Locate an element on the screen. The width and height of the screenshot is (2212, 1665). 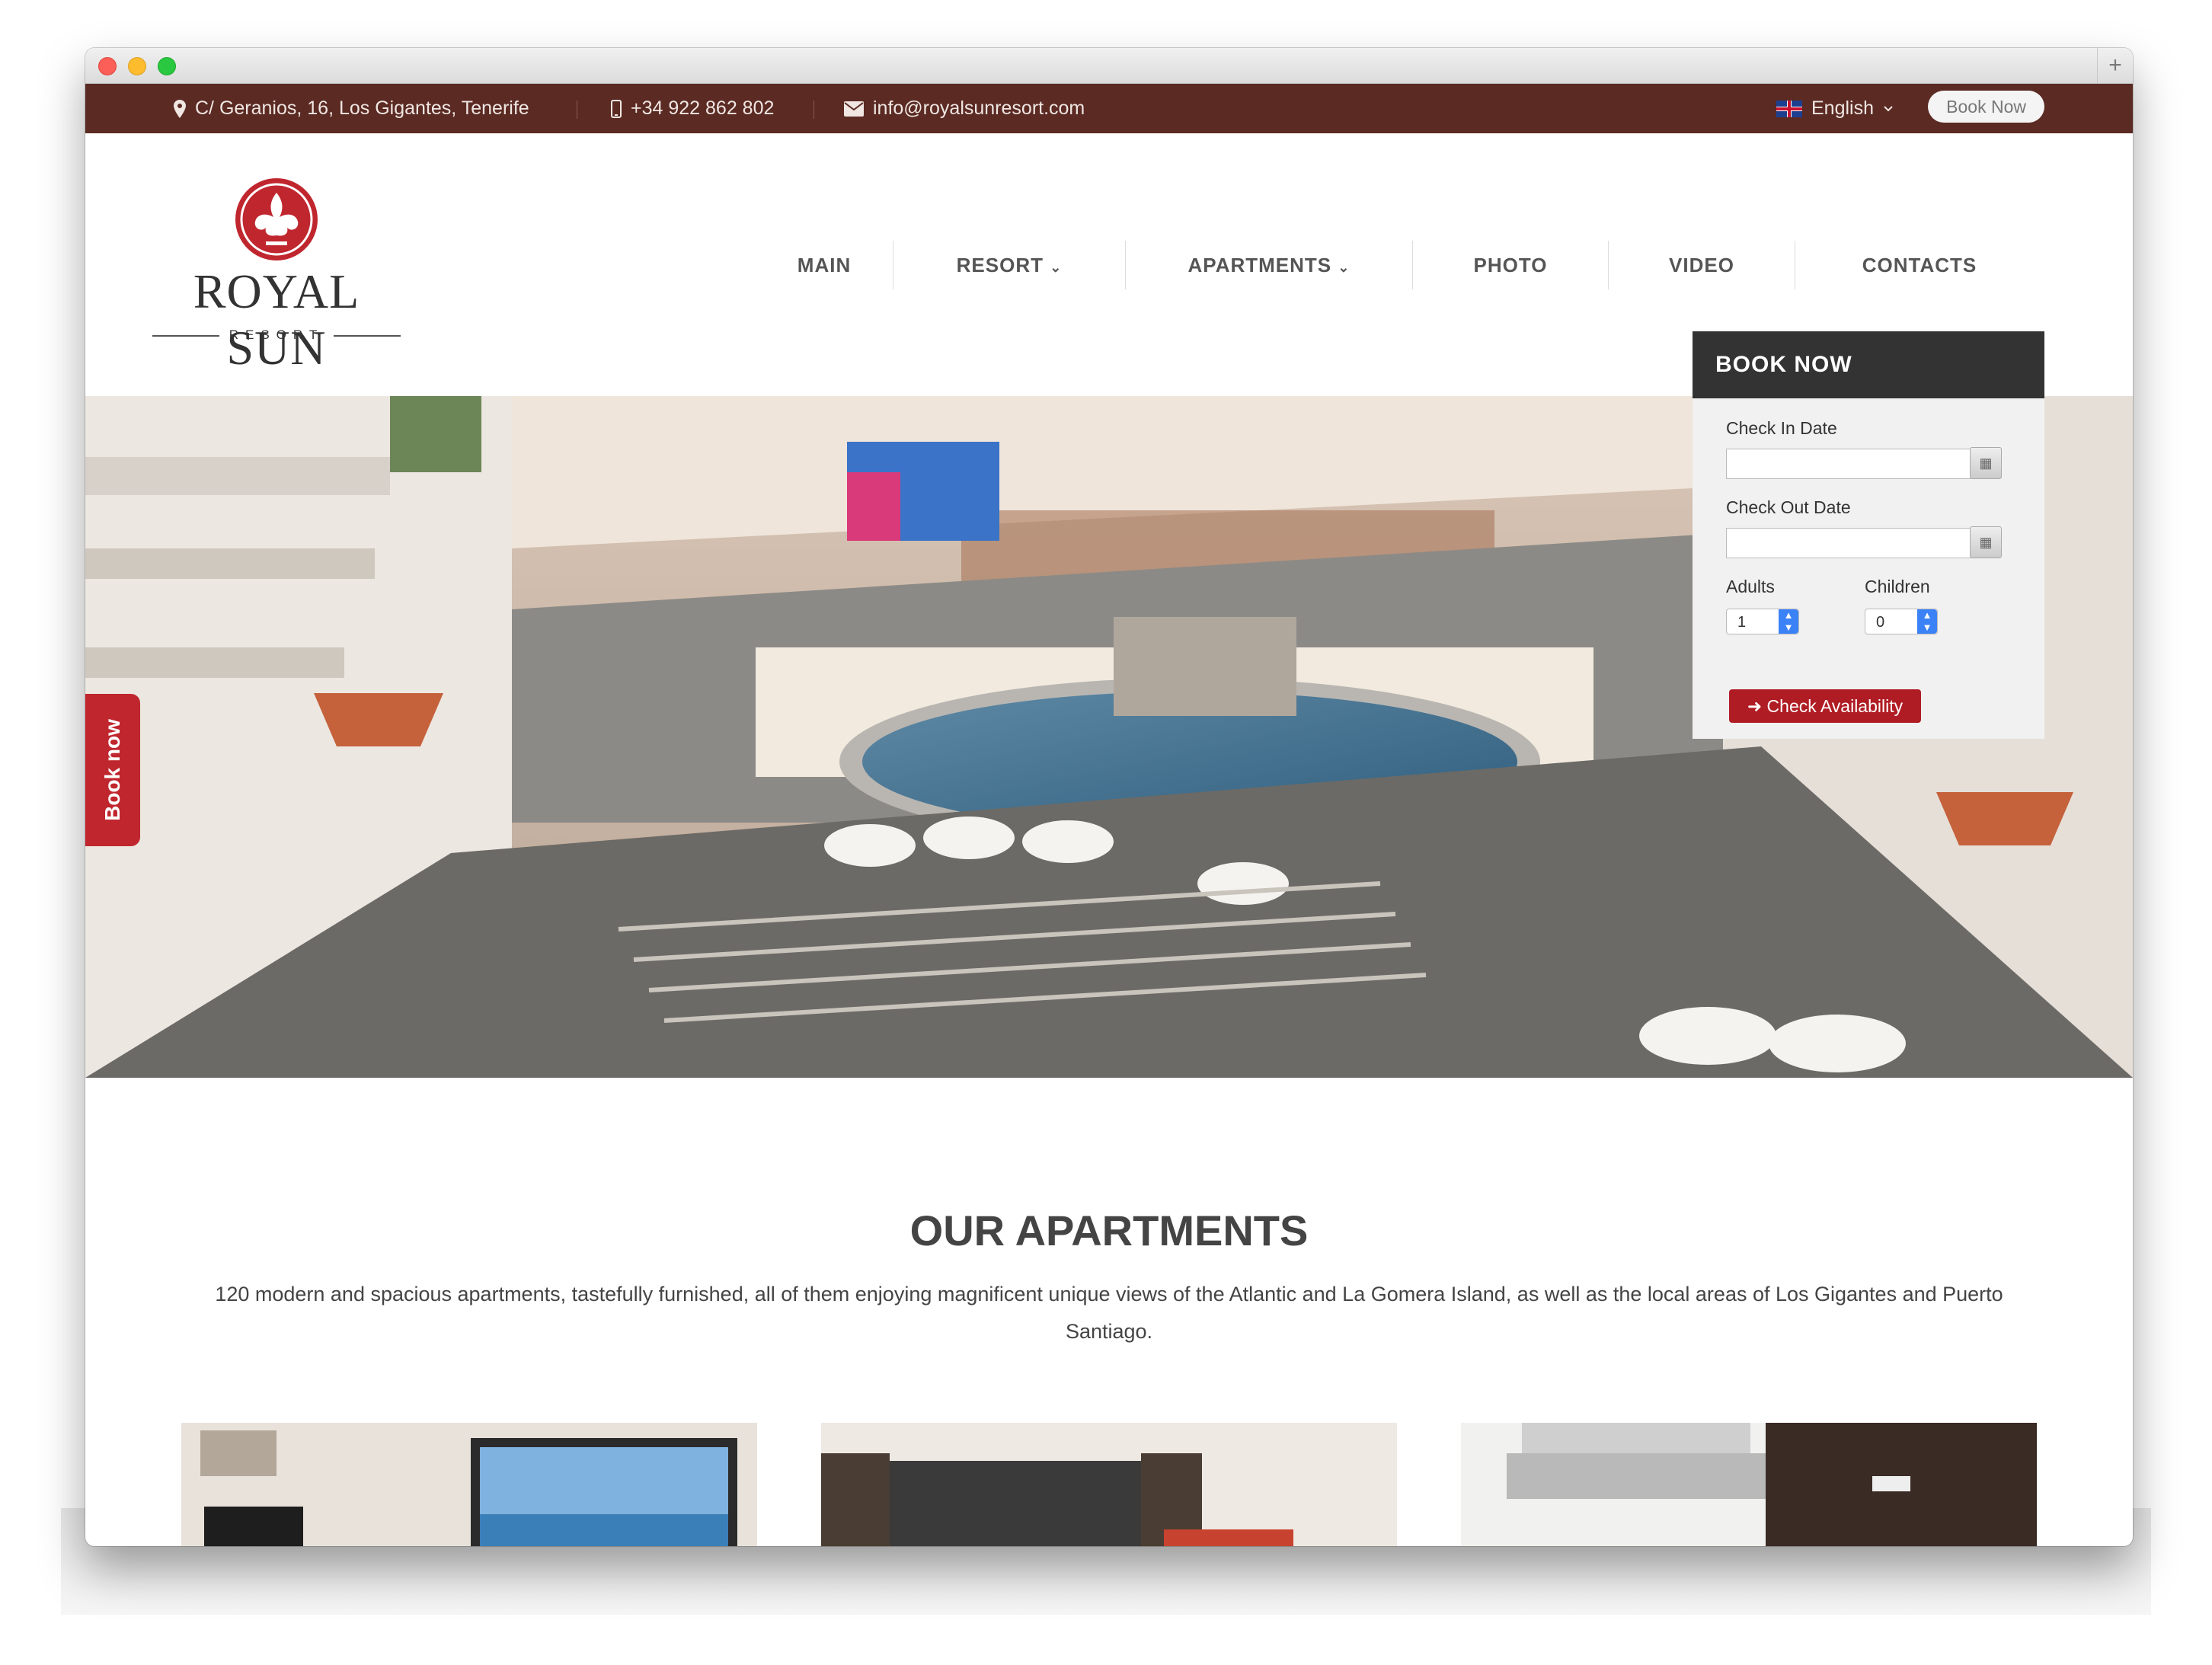
maximize-window-button is located at coordinates (167, 66).